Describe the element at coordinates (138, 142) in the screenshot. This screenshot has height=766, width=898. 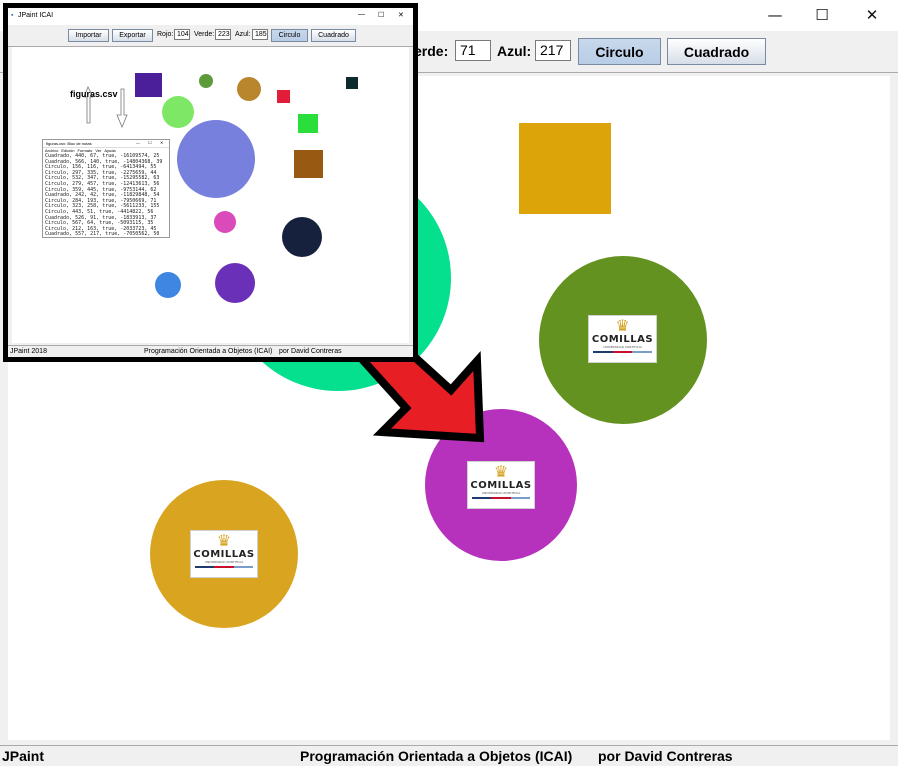
I see `notepad-minimize-icon: —` at that location.